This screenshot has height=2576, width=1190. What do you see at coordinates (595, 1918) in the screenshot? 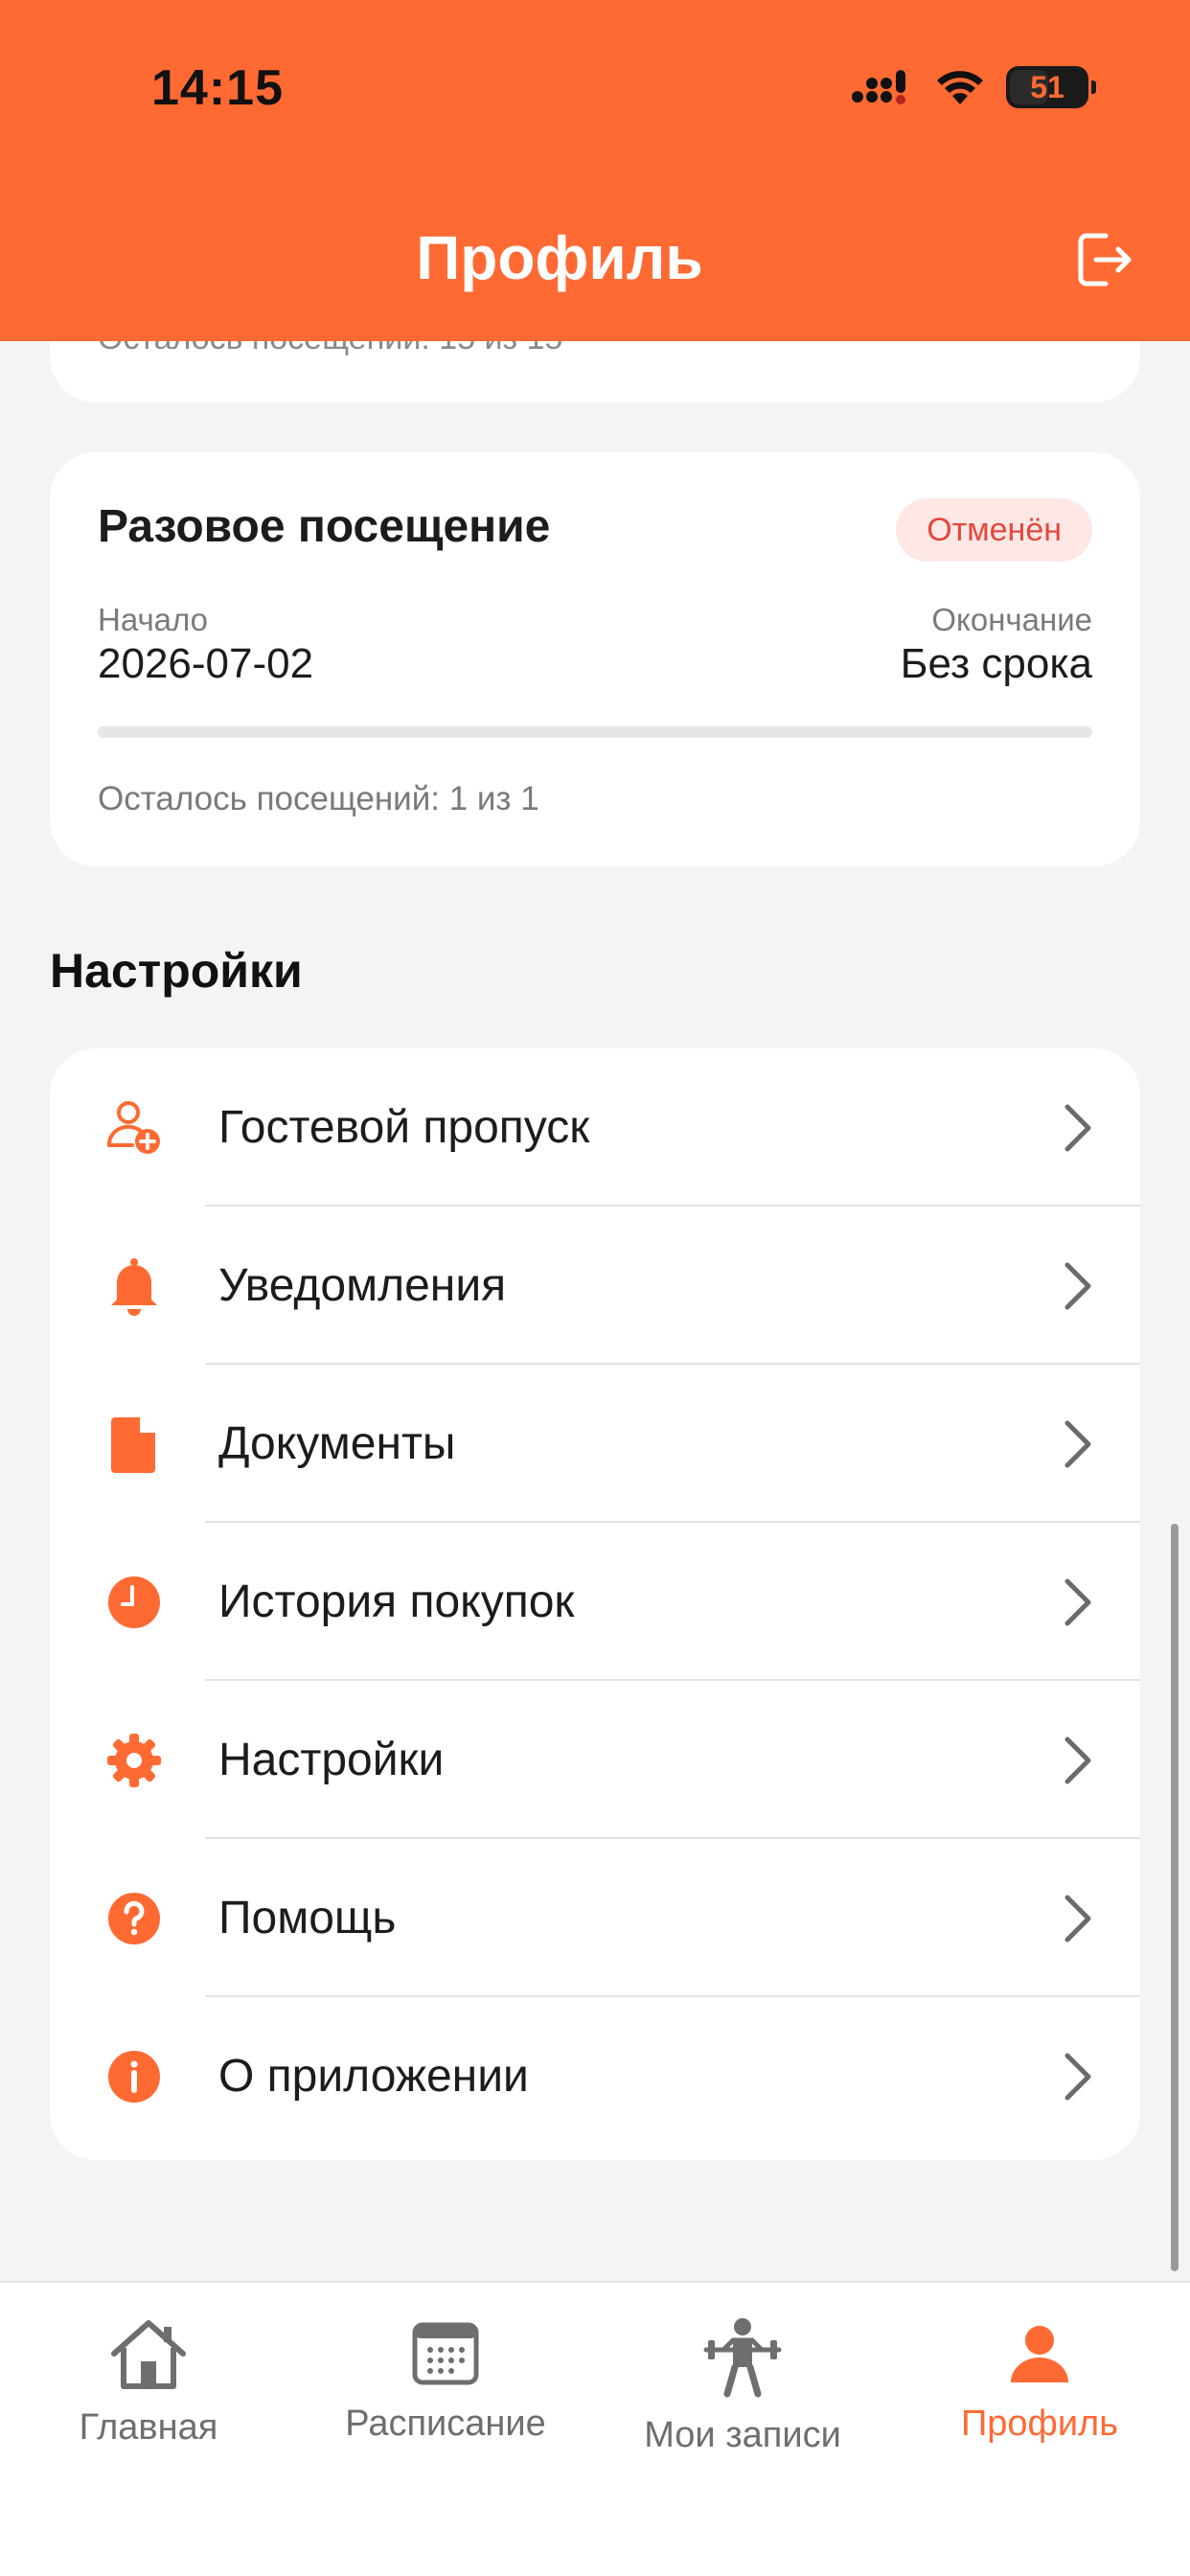
I see `menu-item-help: Помощь` at bounding box center [595, 1918].